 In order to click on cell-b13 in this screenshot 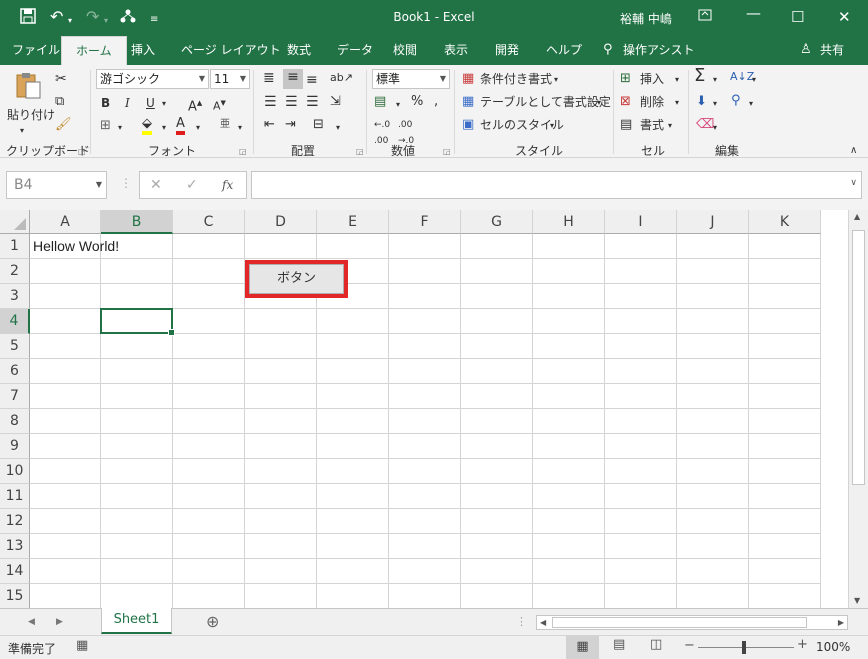, I will do `click(137, 546)`.